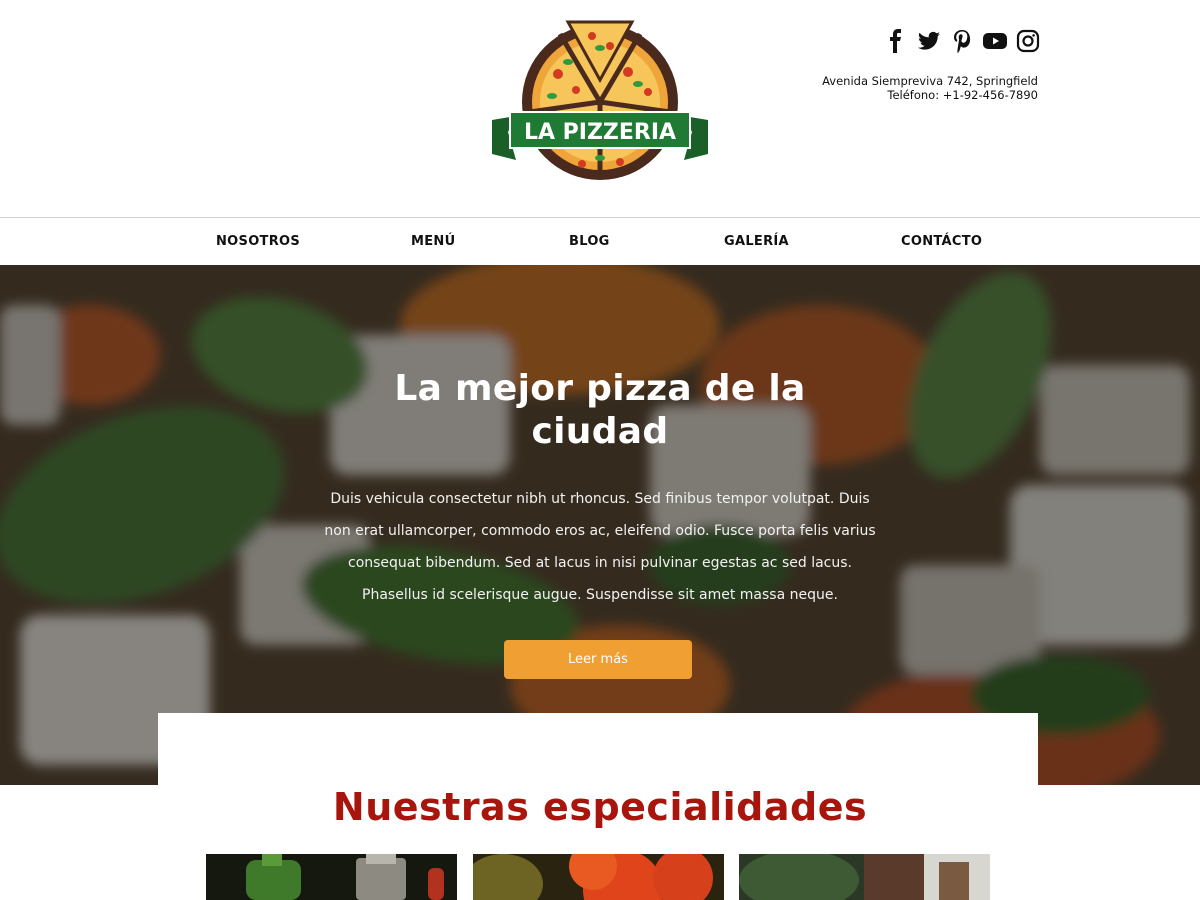 This screenshot has height=900, width=1200. Describe the element at coordinates (896, 41) in the screenshot. I see `facebook-icon` at that location.